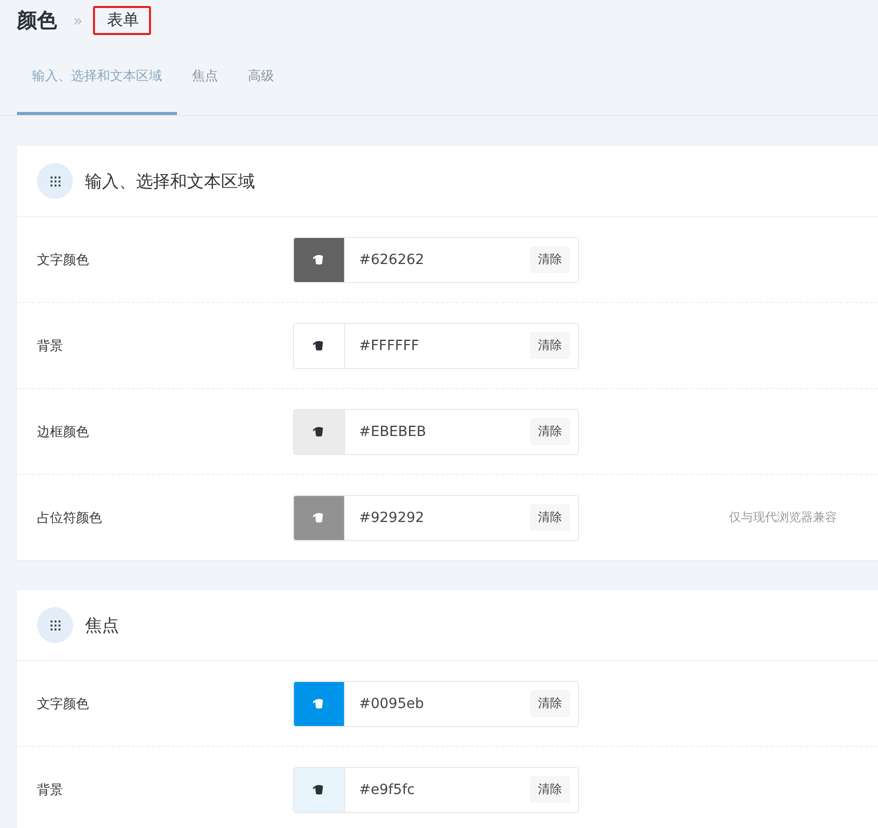  I want to click on color-field: #e9f5fc 清除, so click(436, 789).